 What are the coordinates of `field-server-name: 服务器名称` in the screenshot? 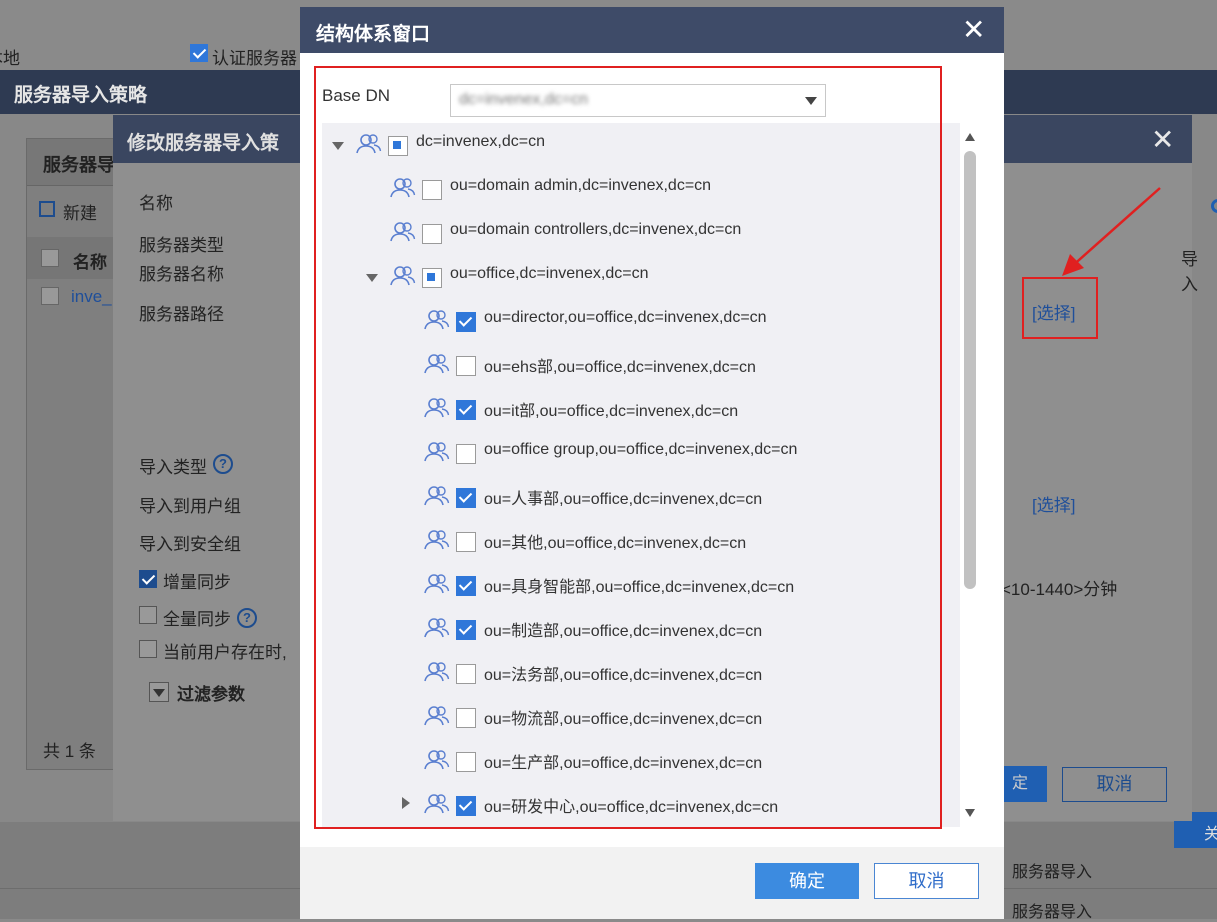 It's located at (181, 274).